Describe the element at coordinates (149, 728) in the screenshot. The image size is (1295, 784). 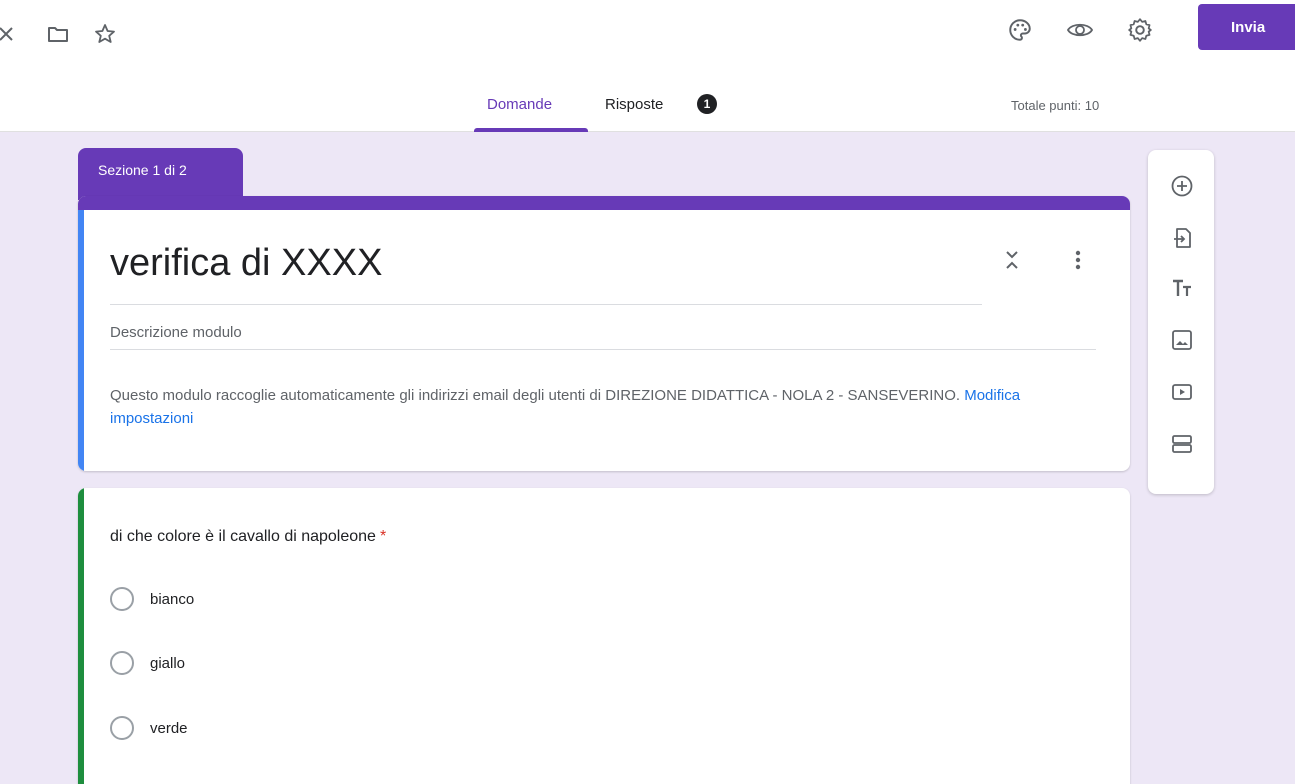
I see `option-row: verde` at that location.